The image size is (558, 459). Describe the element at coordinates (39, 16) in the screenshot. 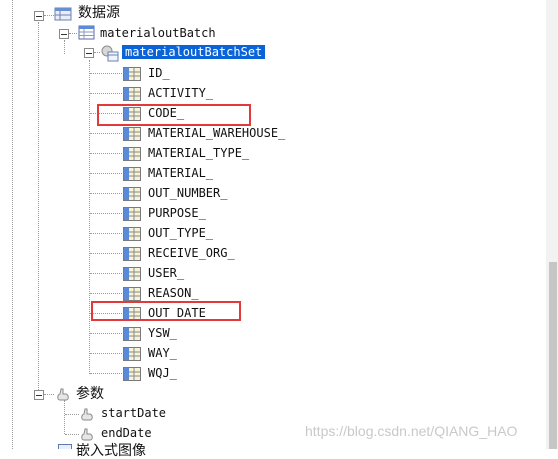

I see `collapse-datasource-toggle` at that location.